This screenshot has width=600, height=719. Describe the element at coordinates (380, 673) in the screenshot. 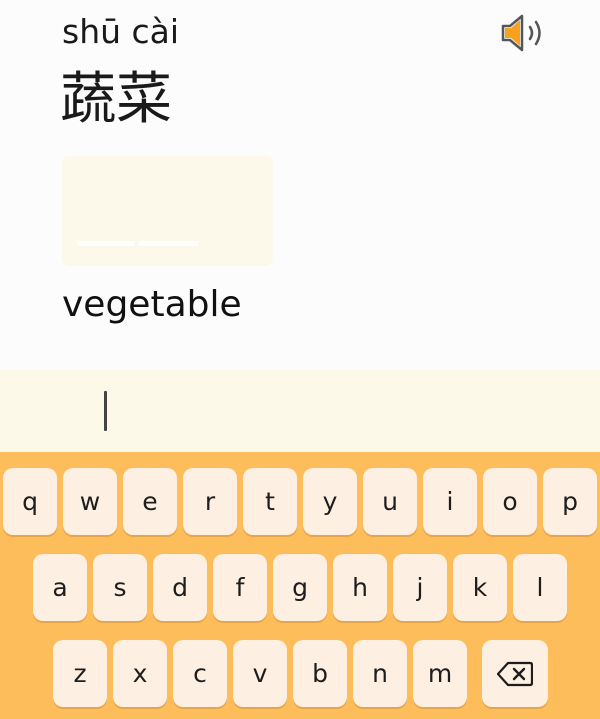

I see `key-n: n` at that location.